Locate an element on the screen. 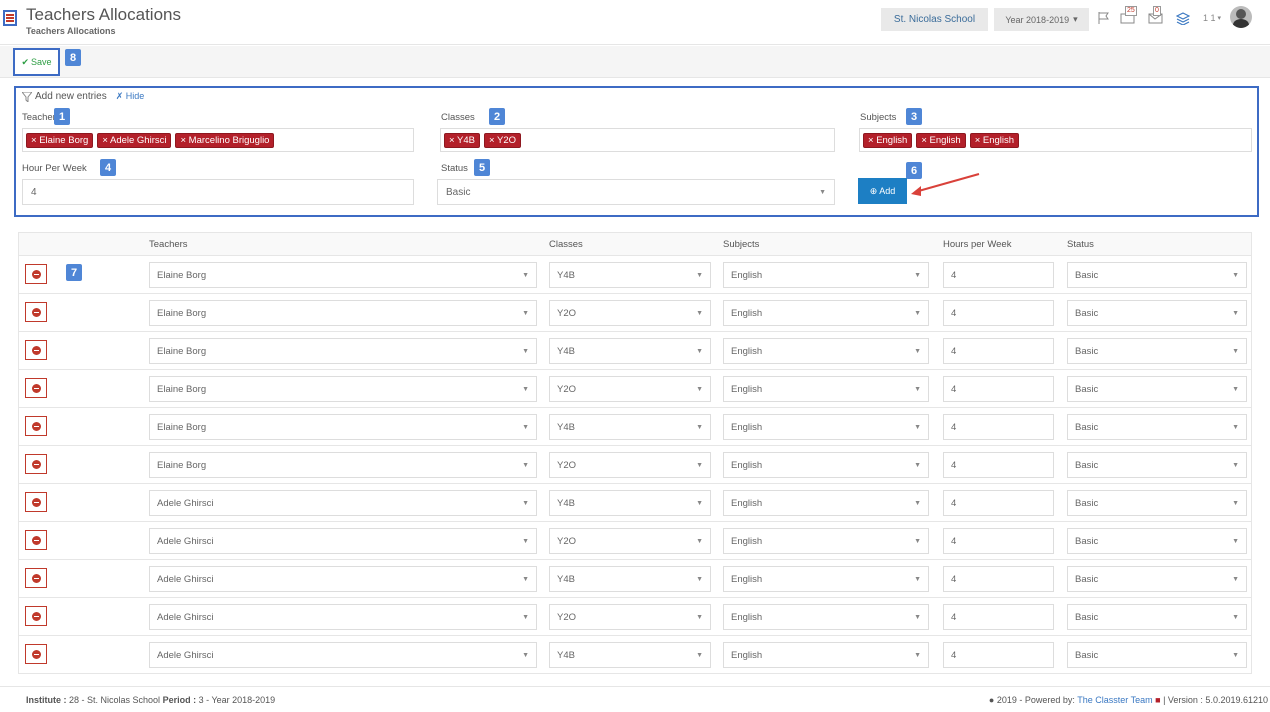  hide-link: ✗ Hide is located at coordinates (130, 96).